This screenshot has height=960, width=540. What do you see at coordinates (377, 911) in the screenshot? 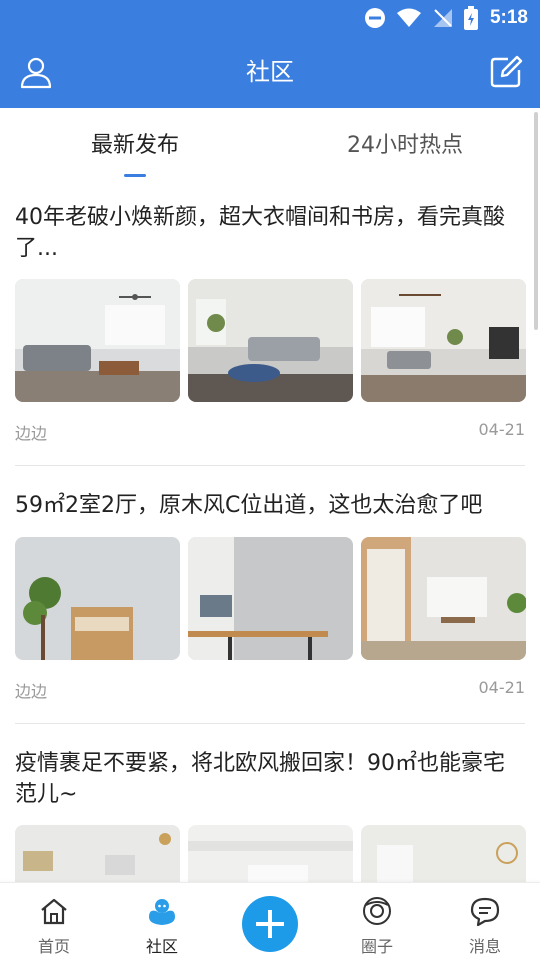
I see `circle-icon` at bounding box center [377, 911].